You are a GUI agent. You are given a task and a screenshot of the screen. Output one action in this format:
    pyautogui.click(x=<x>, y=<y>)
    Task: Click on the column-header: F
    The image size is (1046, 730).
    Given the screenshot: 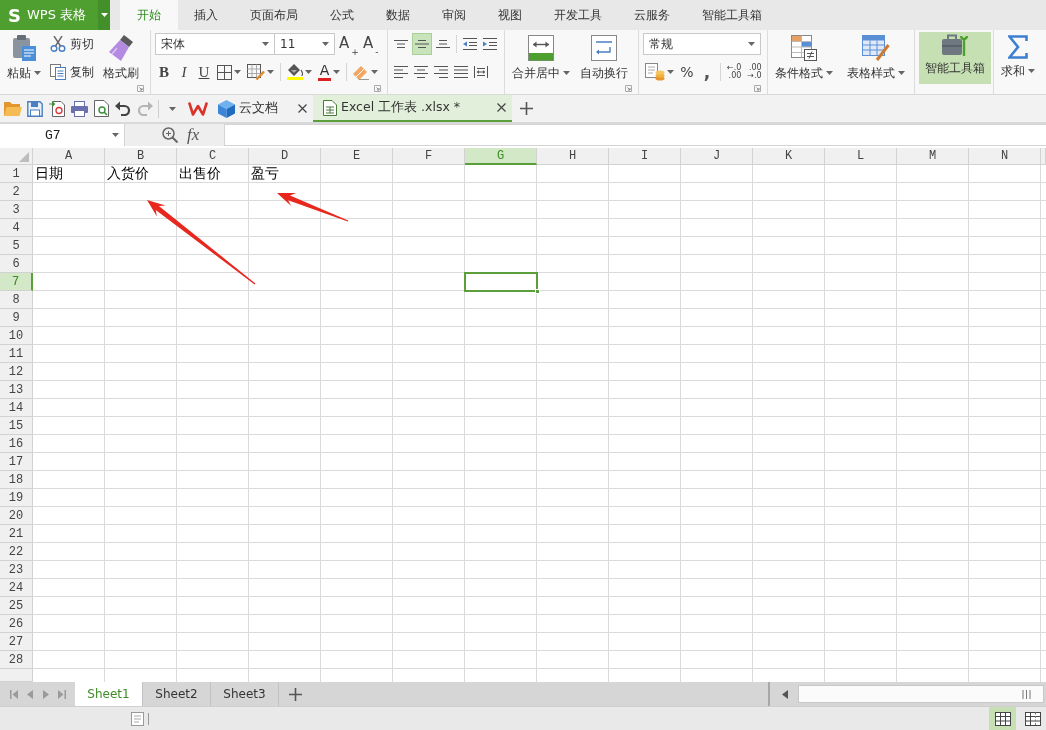 What is the action you would take?
    pyautogui.click(x=429, y=156)
    